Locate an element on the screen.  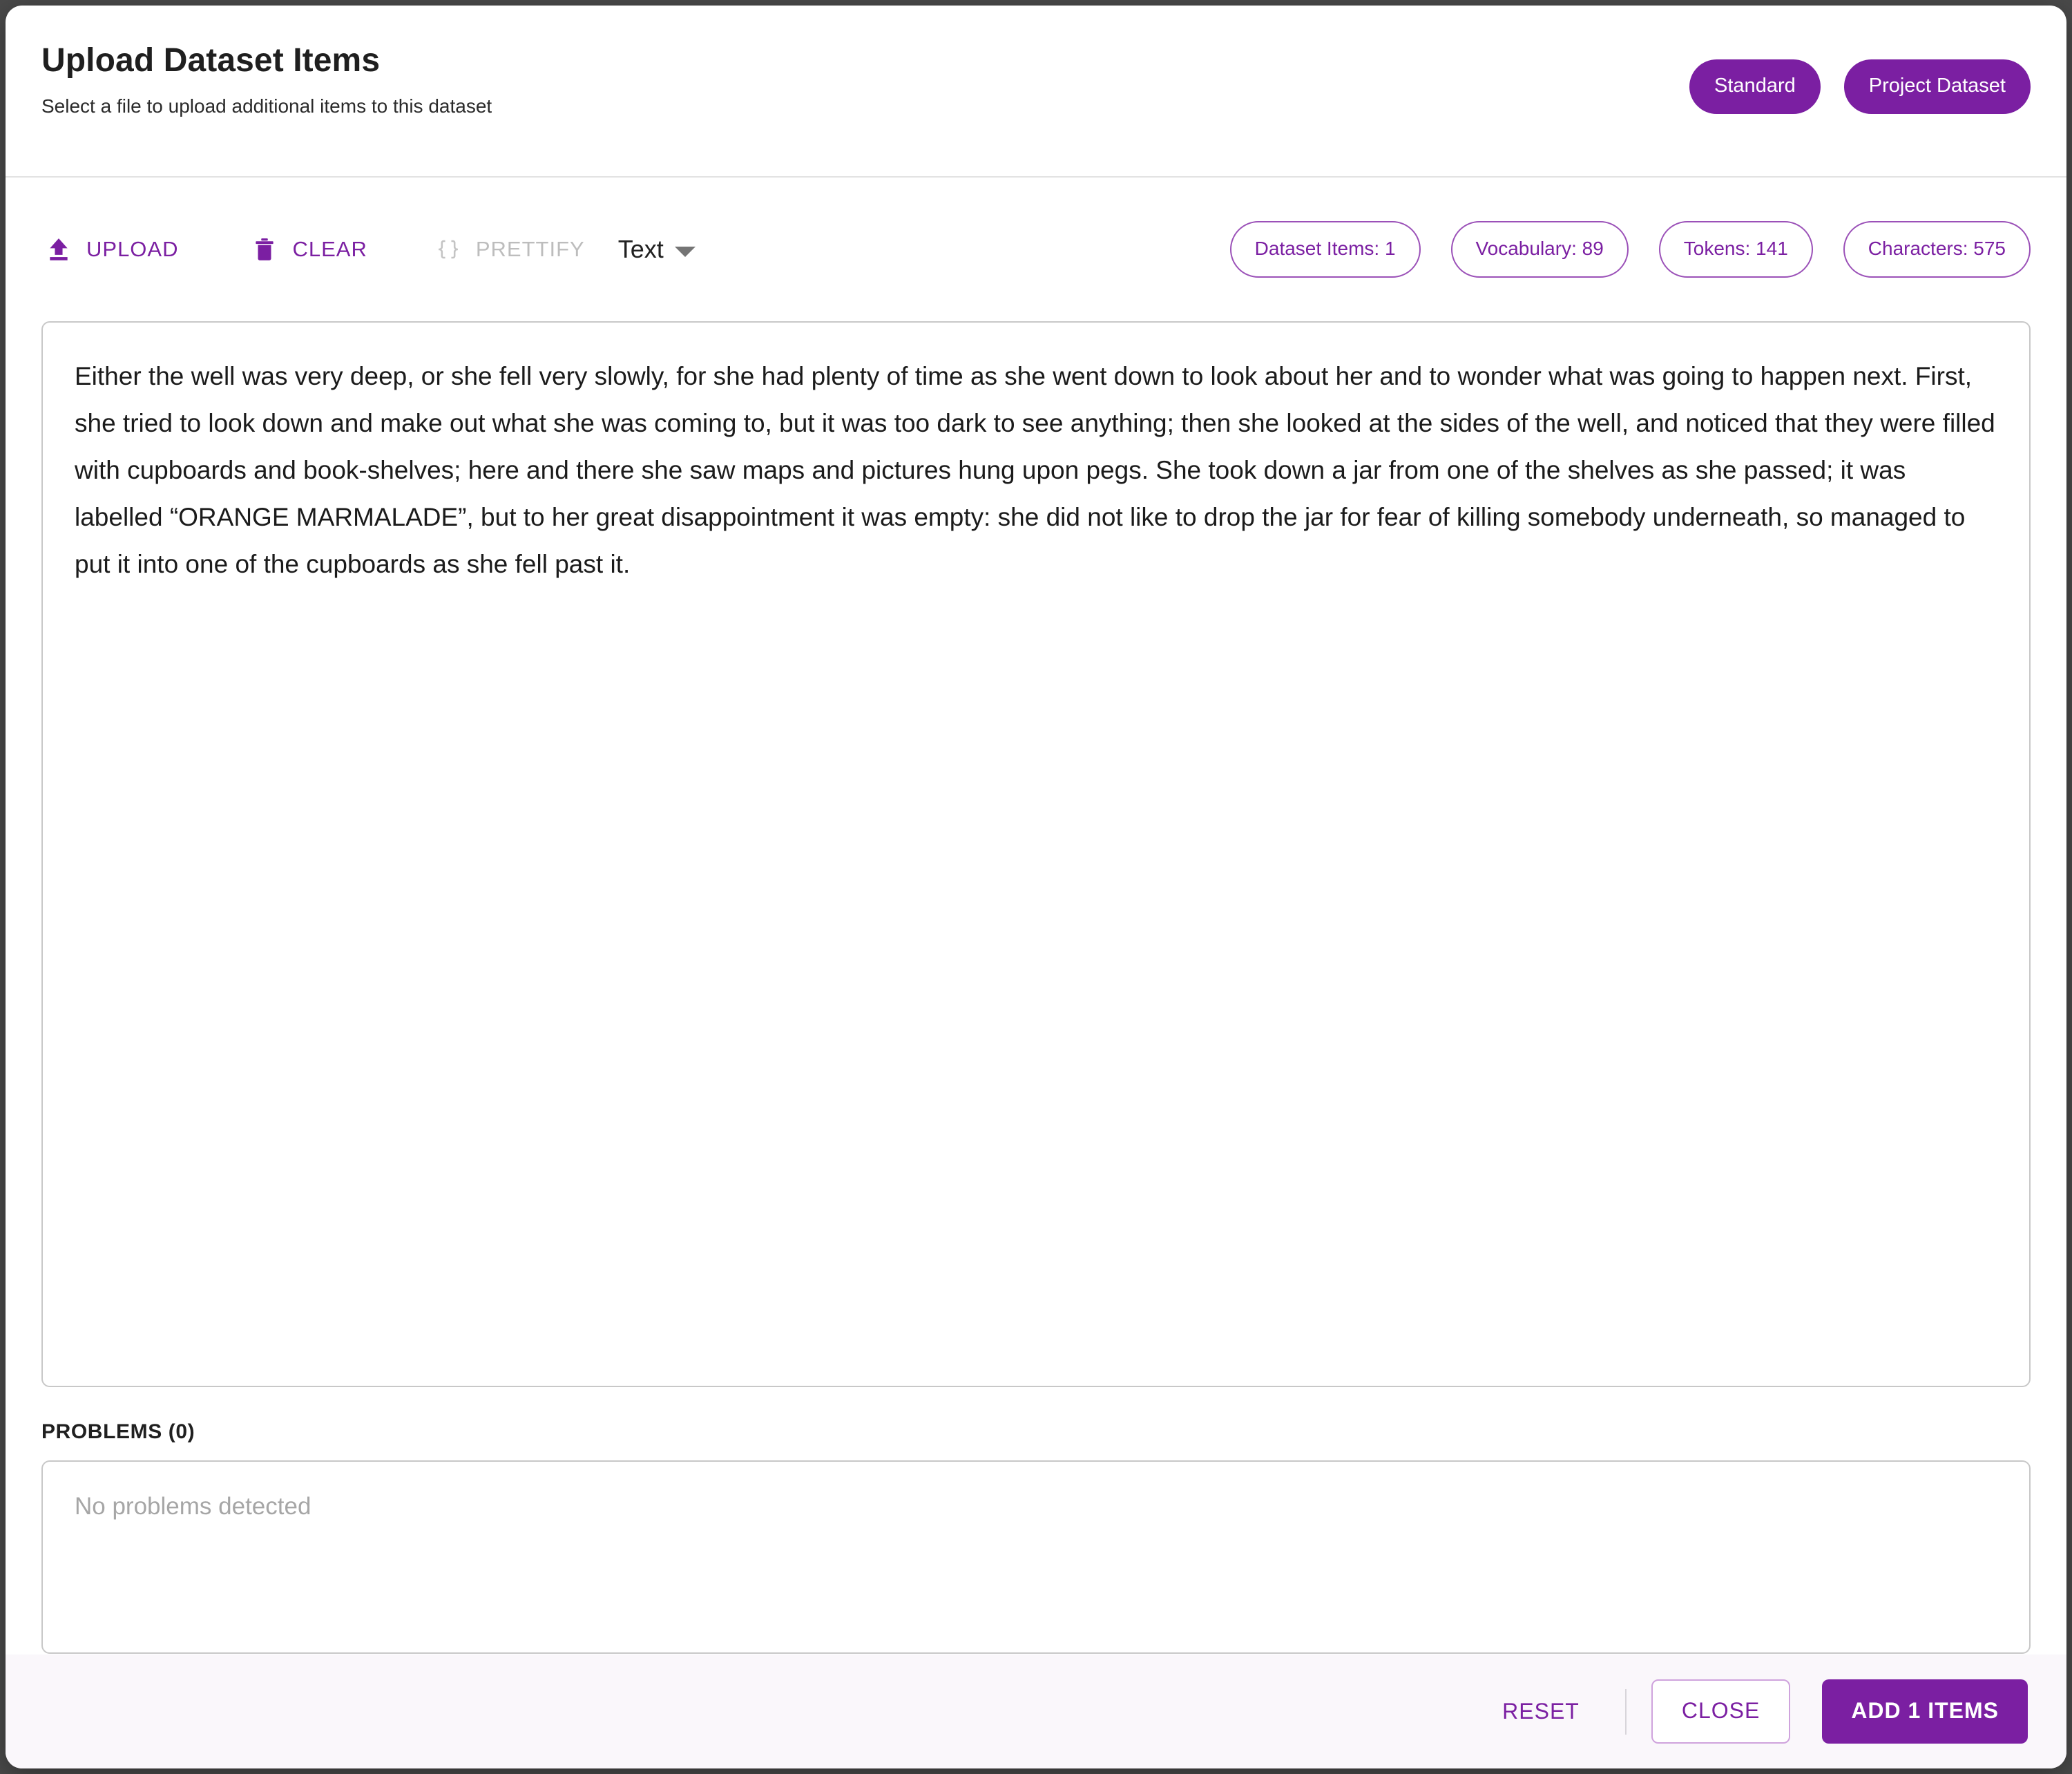
standard-chip: Standard is located at coordinates (1755, 86).